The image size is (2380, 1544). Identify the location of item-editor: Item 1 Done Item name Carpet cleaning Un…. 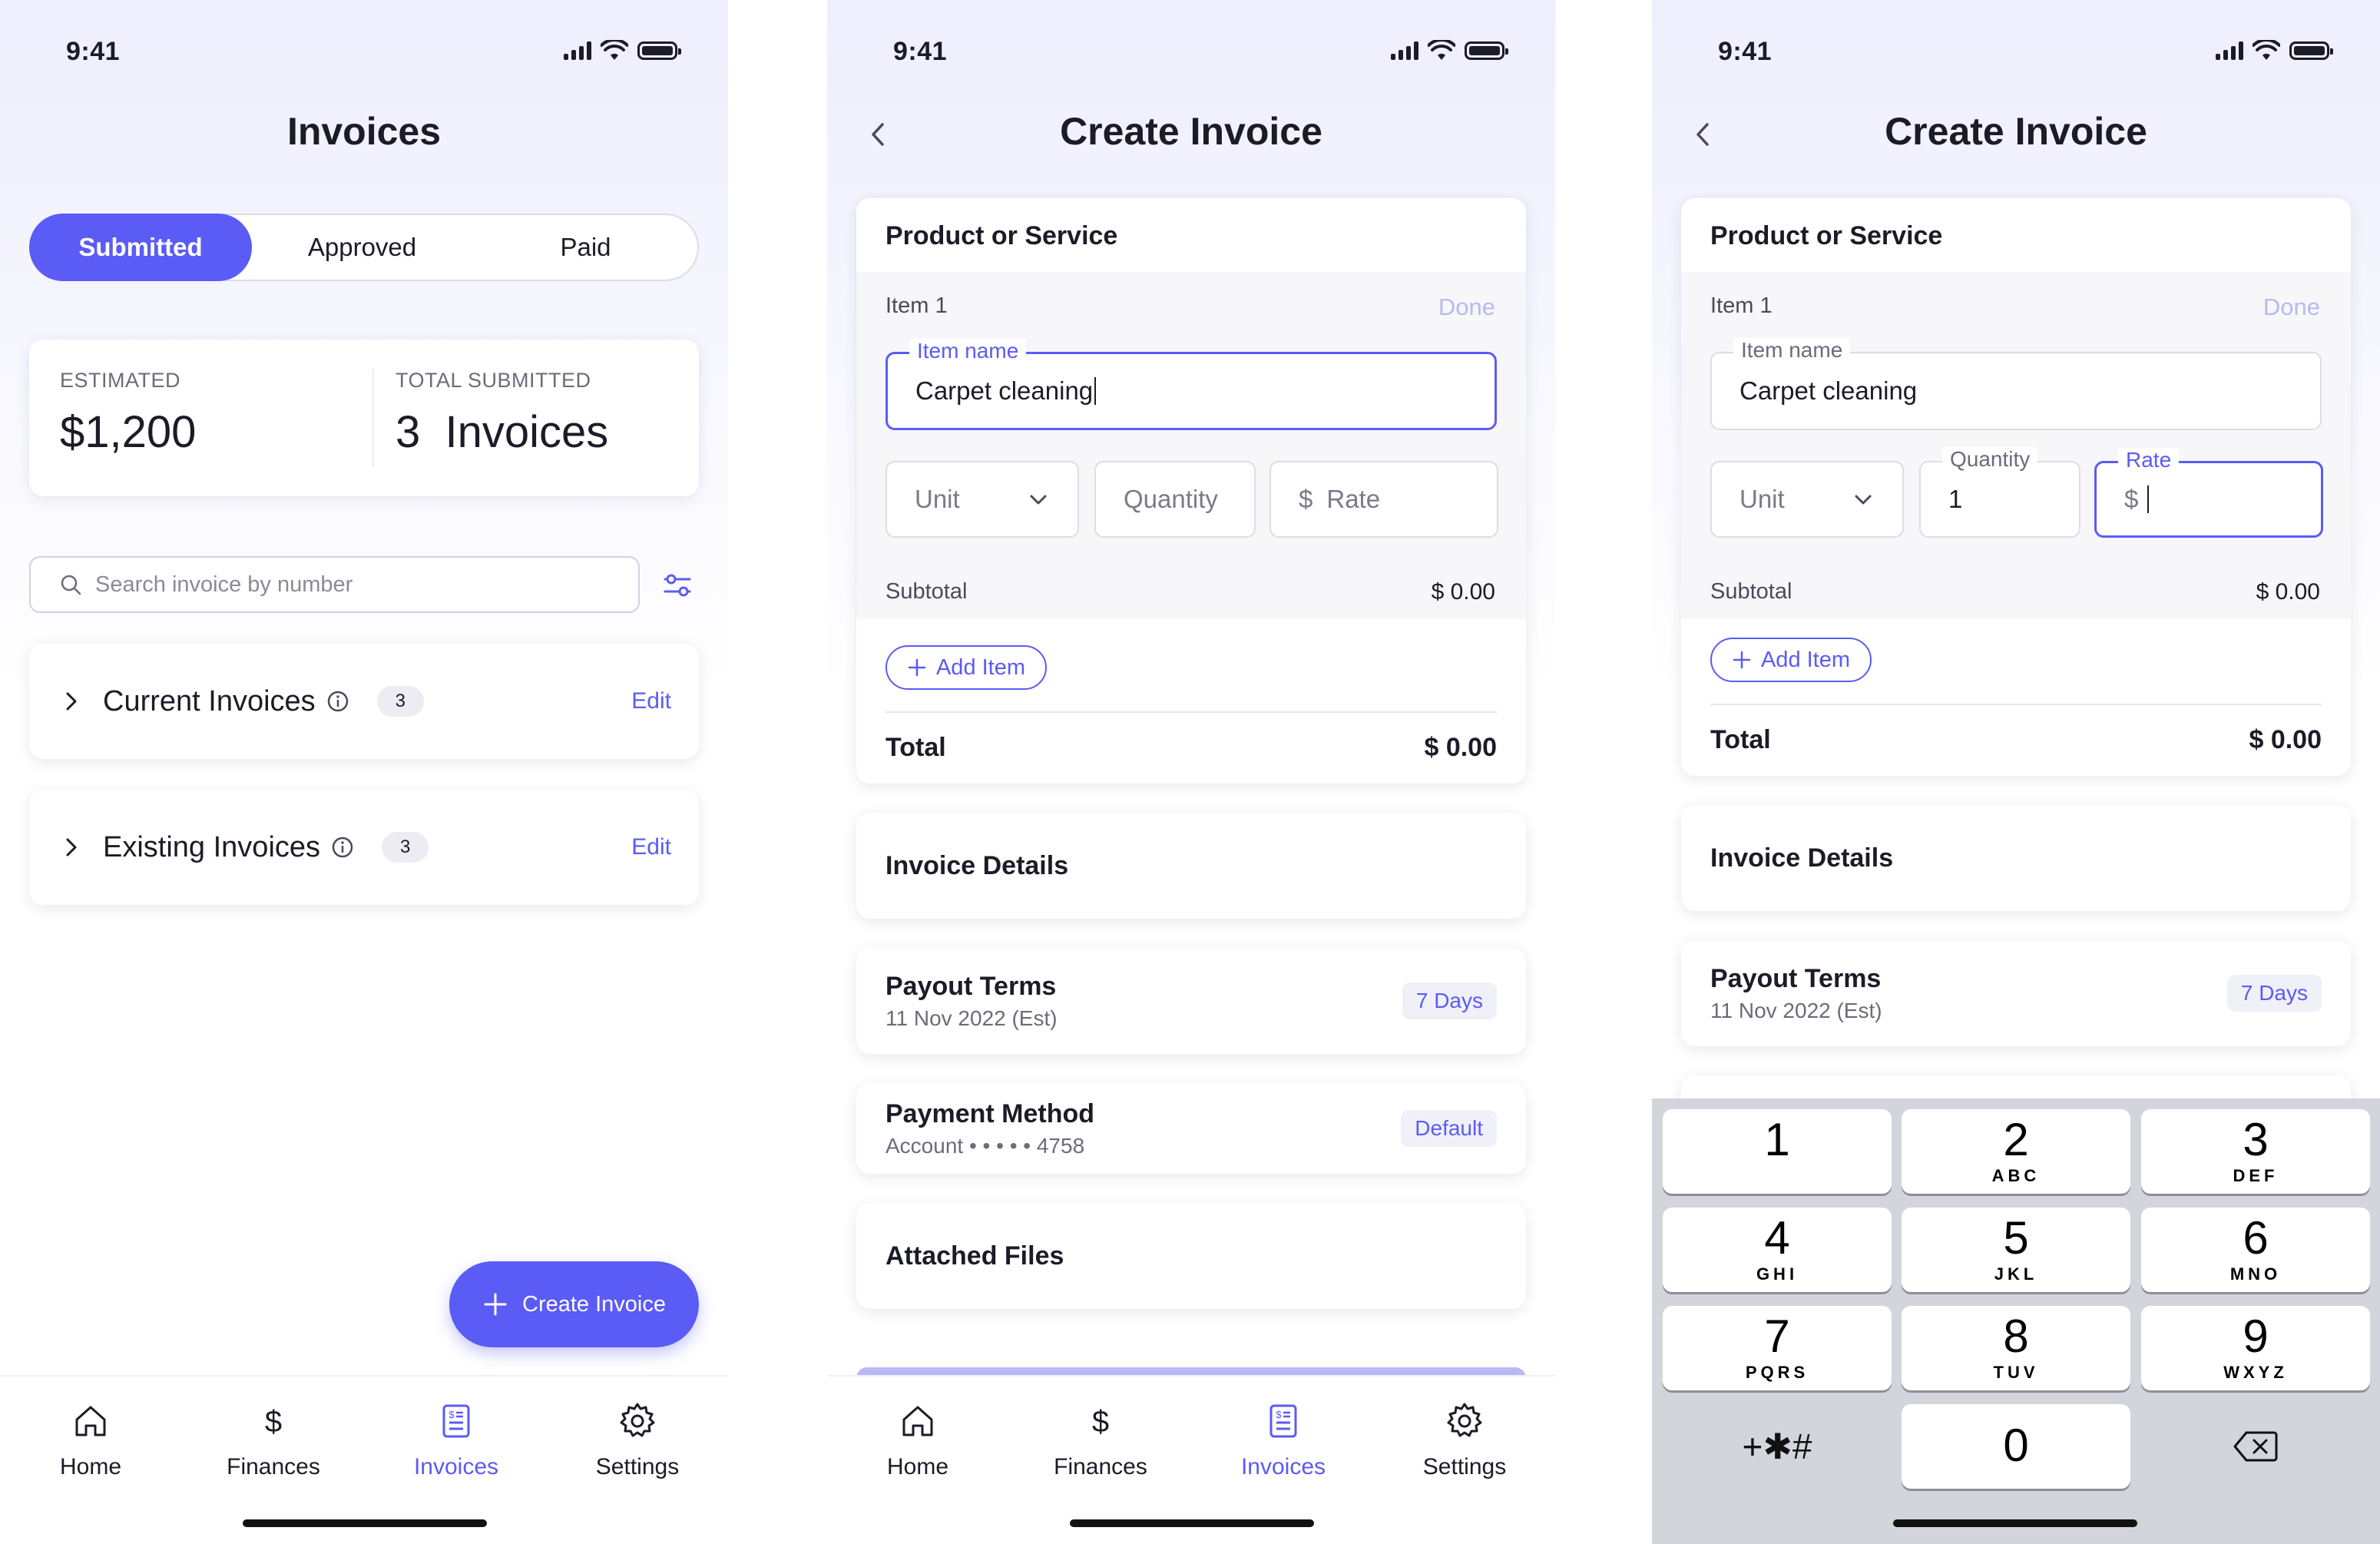
(2016, 445).